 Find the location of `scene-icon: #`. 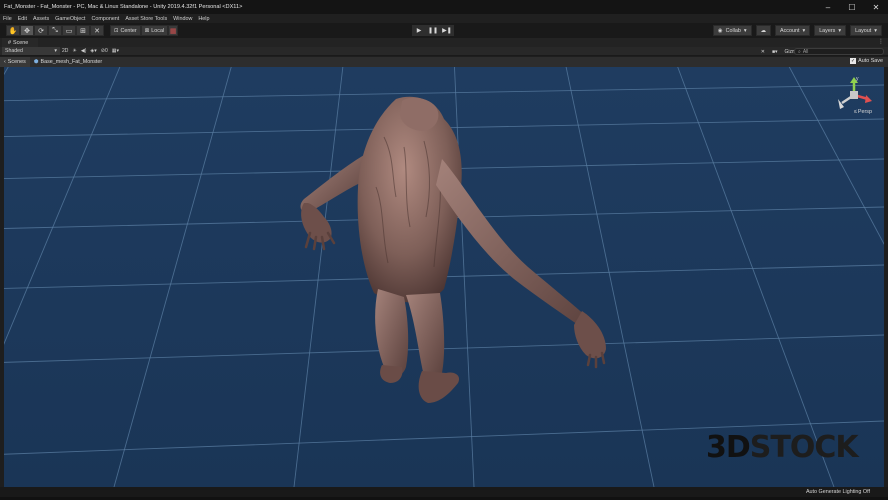

scene-icon: # is located at coordinates (9, 42).